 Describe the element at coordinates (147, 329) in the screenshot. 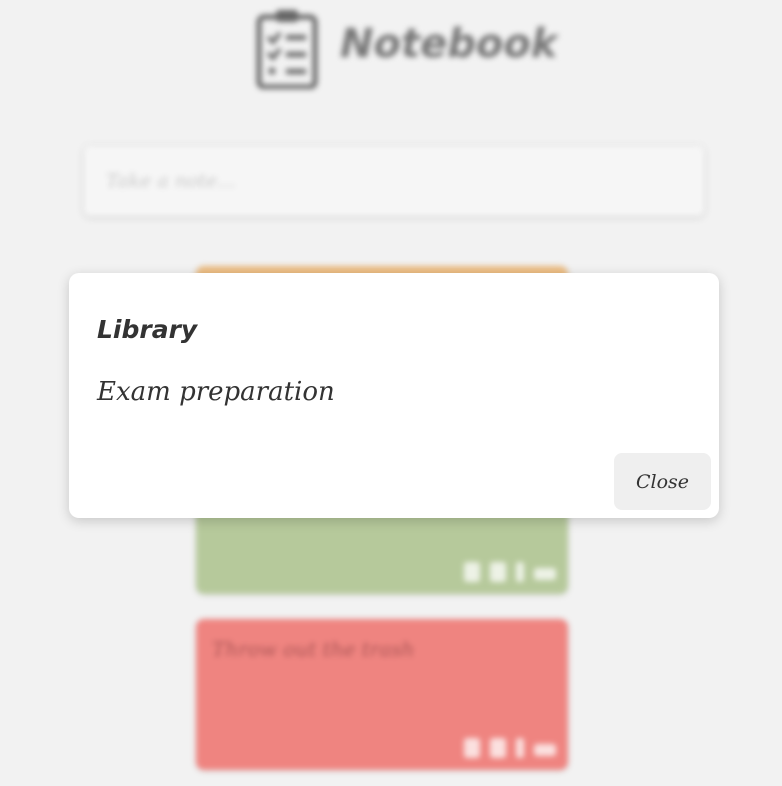

I see `modal-title: Library` at that location.